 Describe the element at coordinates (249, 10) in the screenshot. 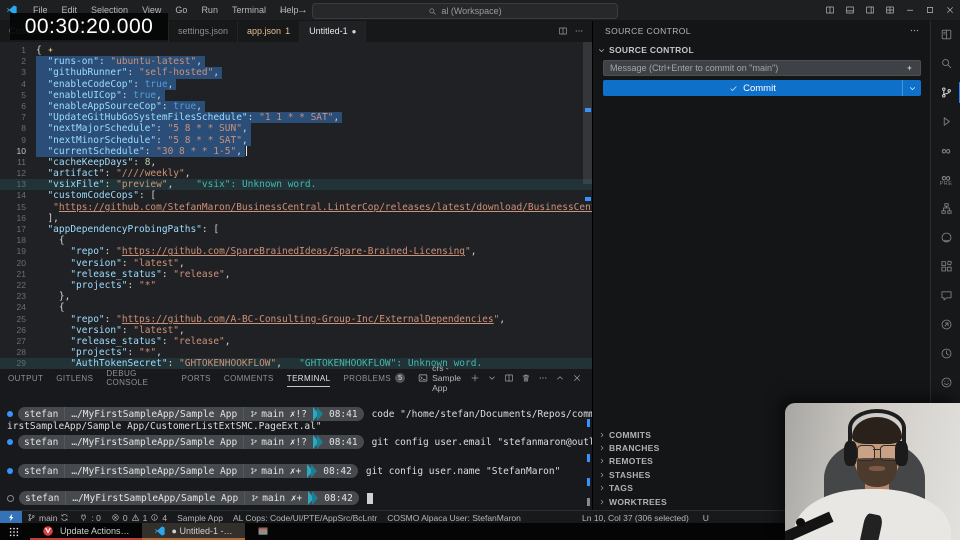

I see `menu-item-terminal: Terminal` at that location.